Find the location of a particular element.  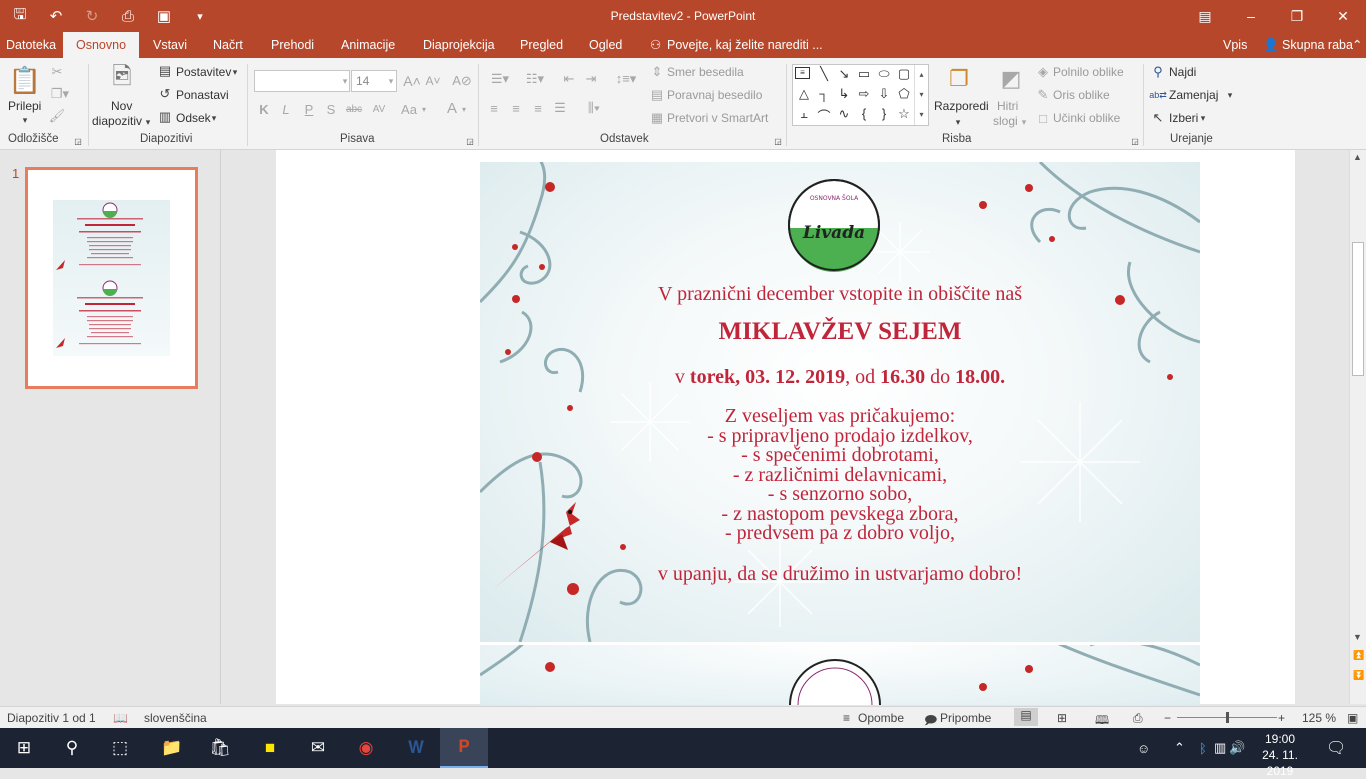

customize-icon: ▾ is located at coordinates (200, 16).